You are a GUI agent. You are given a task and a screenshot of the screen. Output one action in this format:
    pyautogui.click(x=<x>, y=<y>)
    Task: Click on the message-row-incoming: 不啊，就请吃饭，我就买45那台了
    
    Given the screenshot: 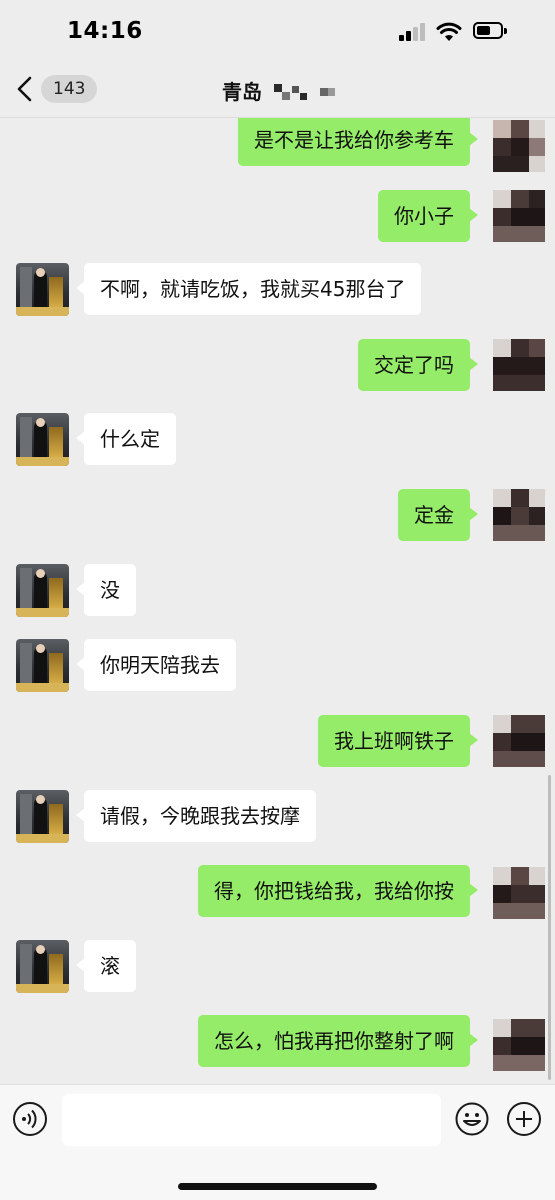 What is the action you would take?
    pyautogui.click(x=277, y=293)
    